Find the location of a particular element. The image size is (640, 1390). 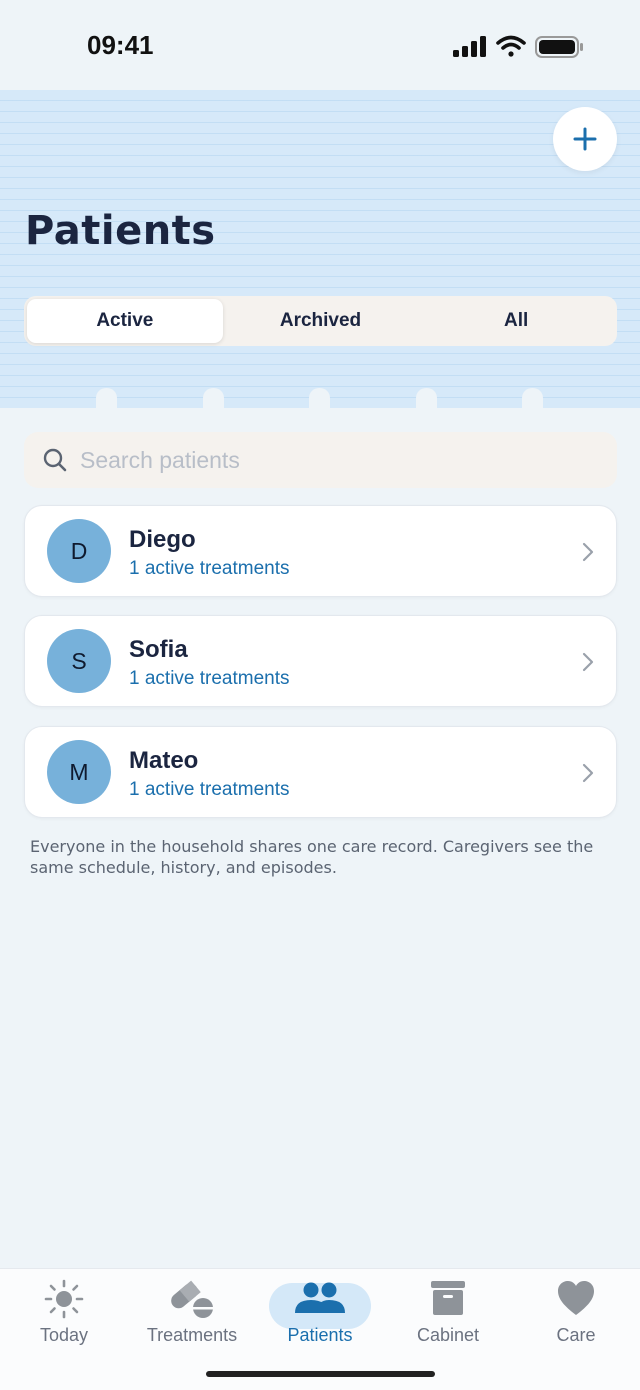

archive-box-icon is located at coordinates (448, 1298).